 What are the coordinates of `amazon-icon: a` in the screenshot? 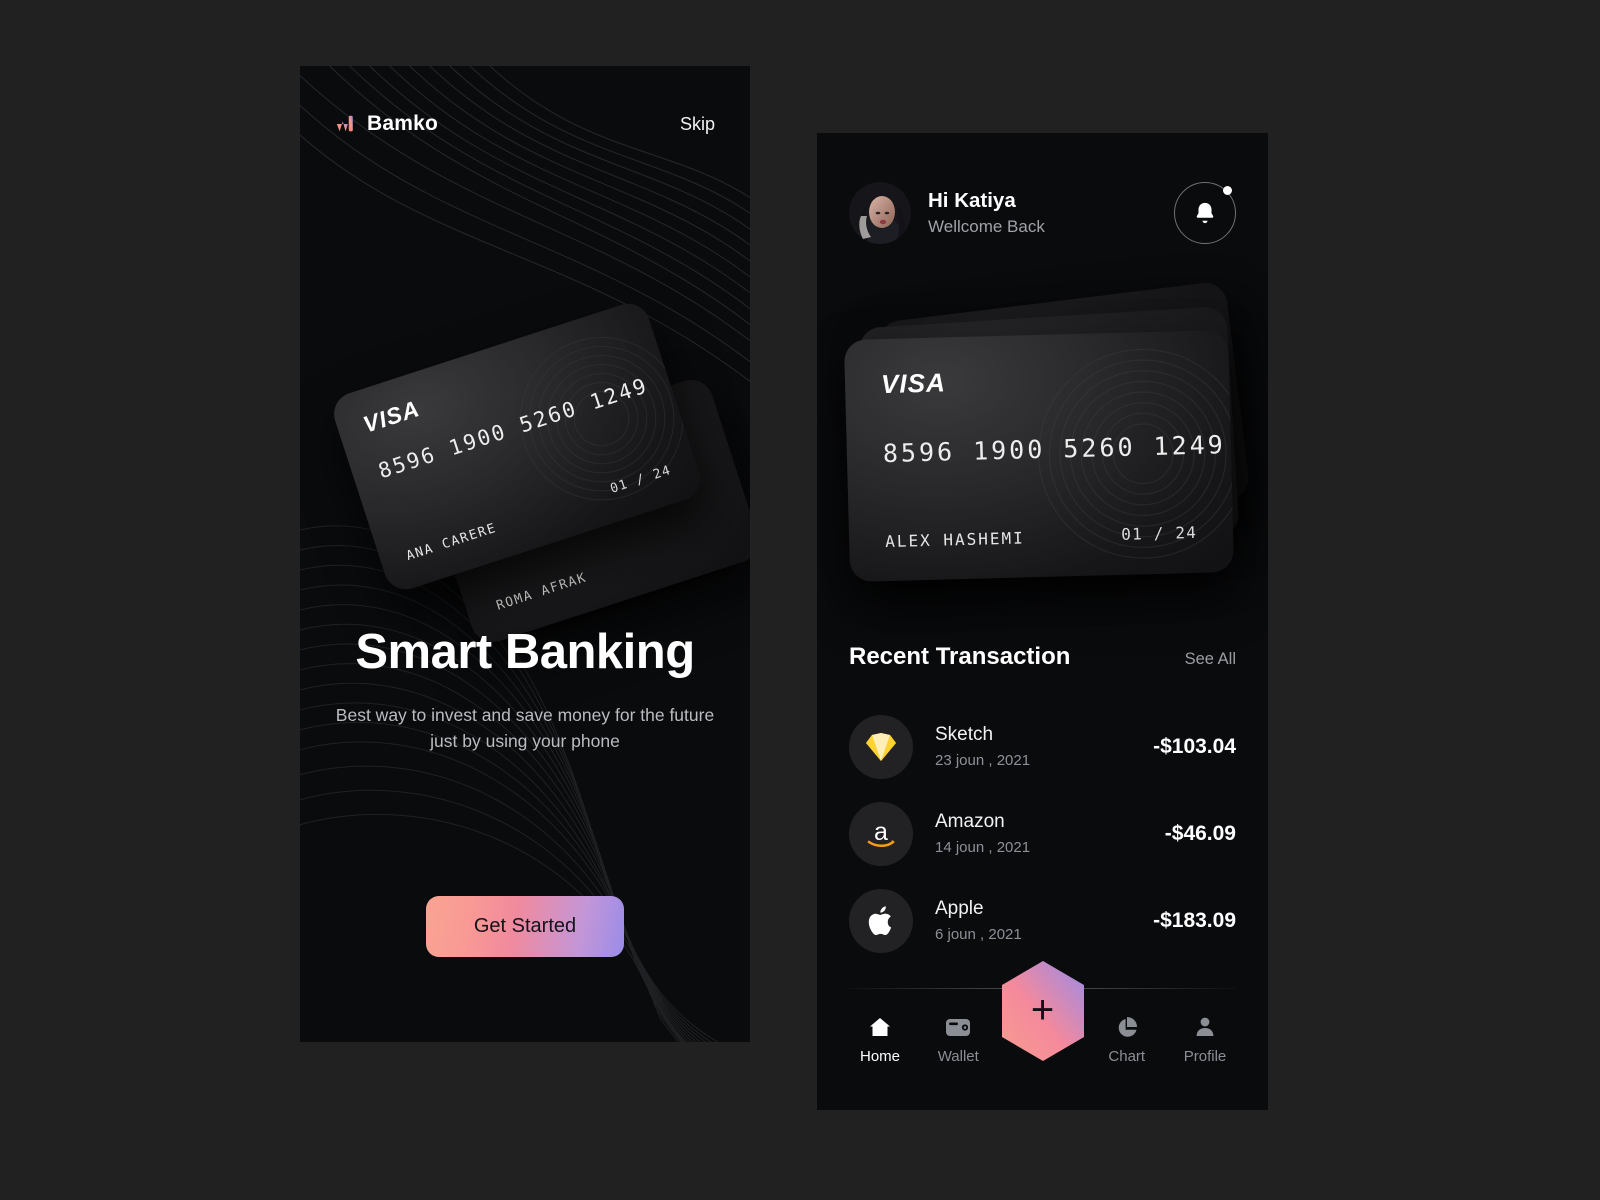 It's located at (881, 833).